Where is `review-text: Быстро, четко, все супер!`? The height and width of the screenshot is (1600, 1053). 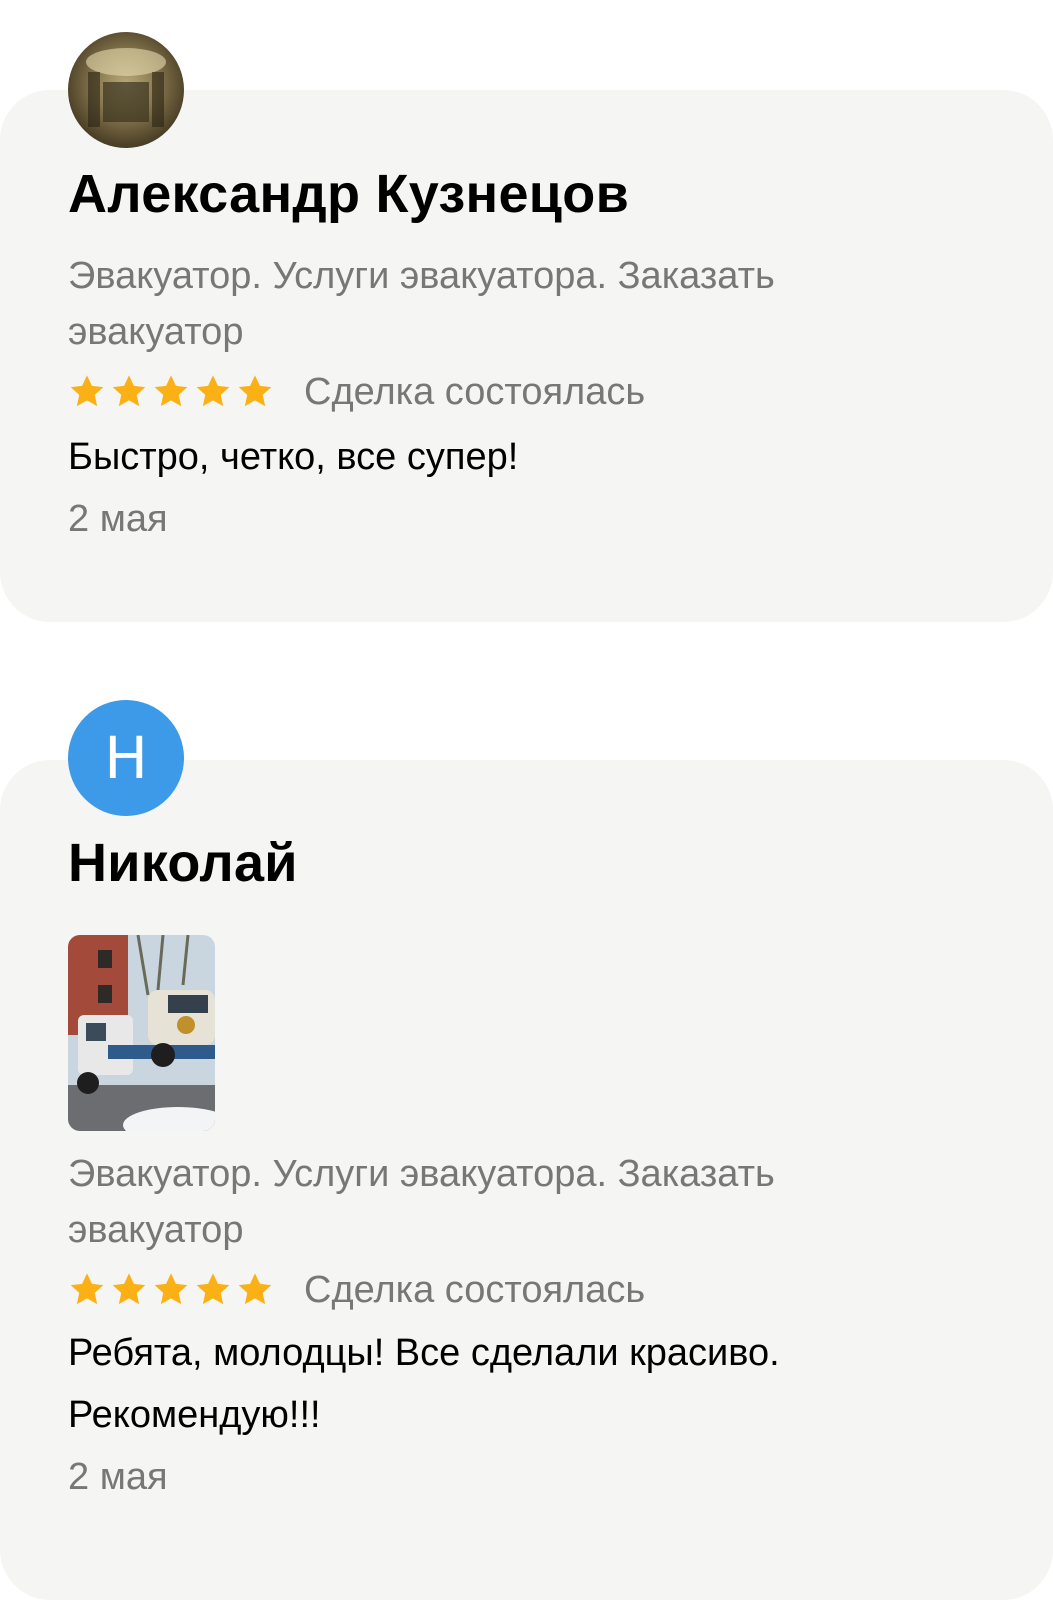 review-text: Быстро, четко, все супер! is located at coordinates (293, 457).